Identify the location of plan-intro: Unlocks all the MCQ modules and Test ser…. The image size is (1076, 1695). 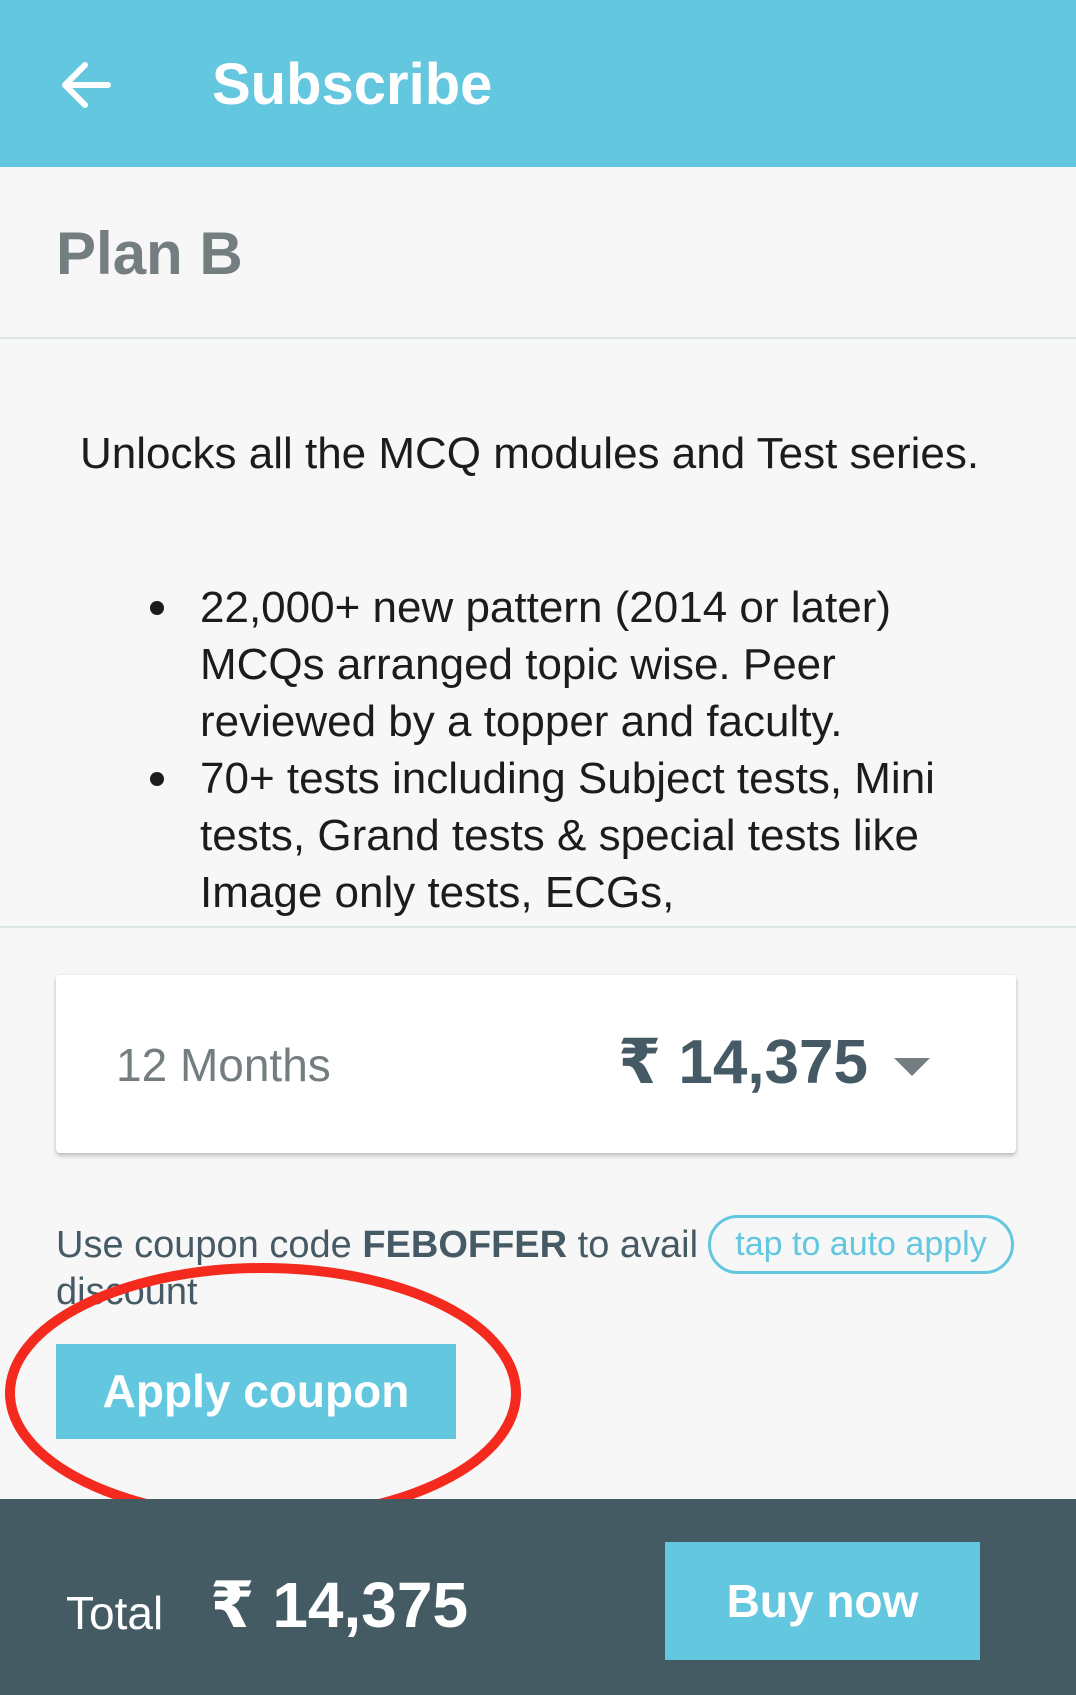
(530, 453).